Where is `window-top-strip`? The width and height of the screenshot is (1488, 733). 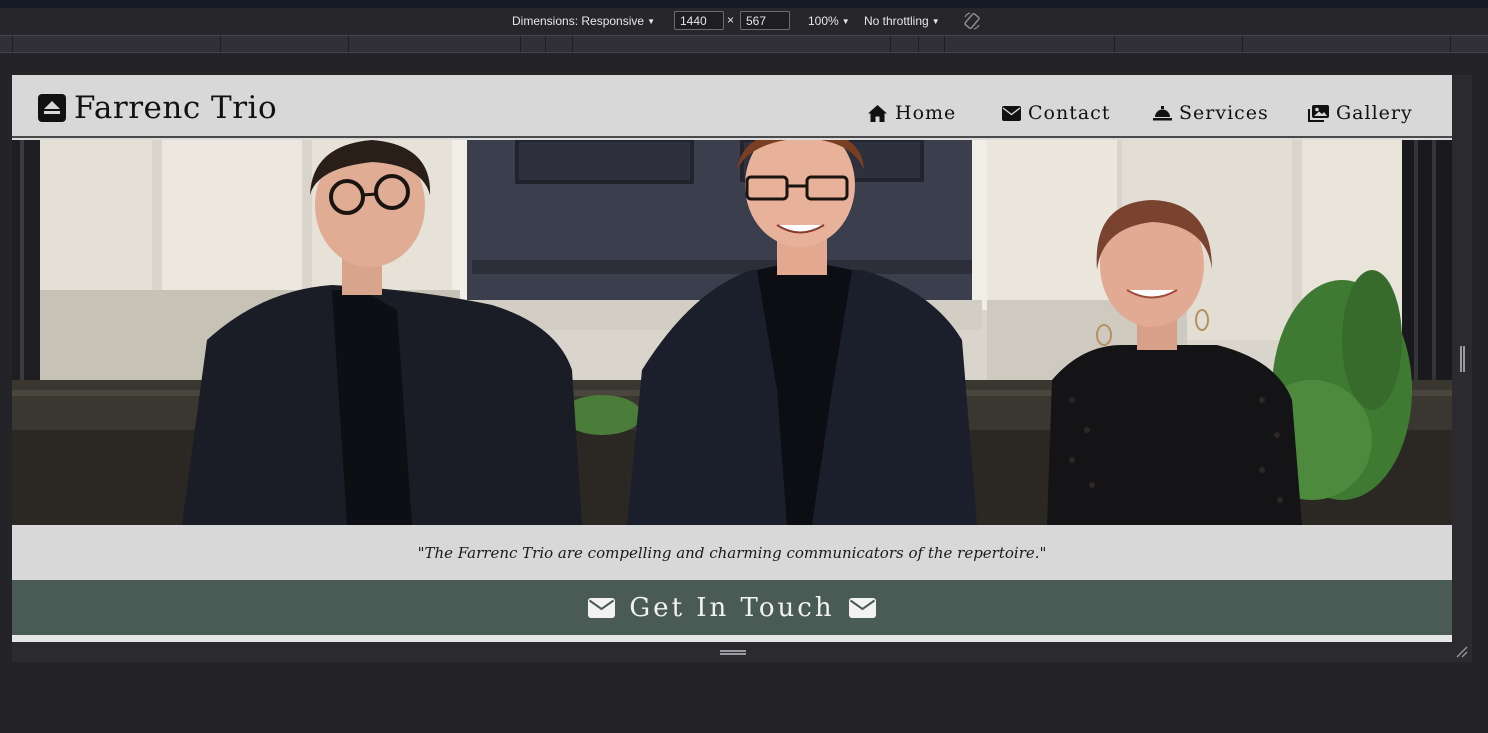
window-top-strip is located at coordinates (744, 4).